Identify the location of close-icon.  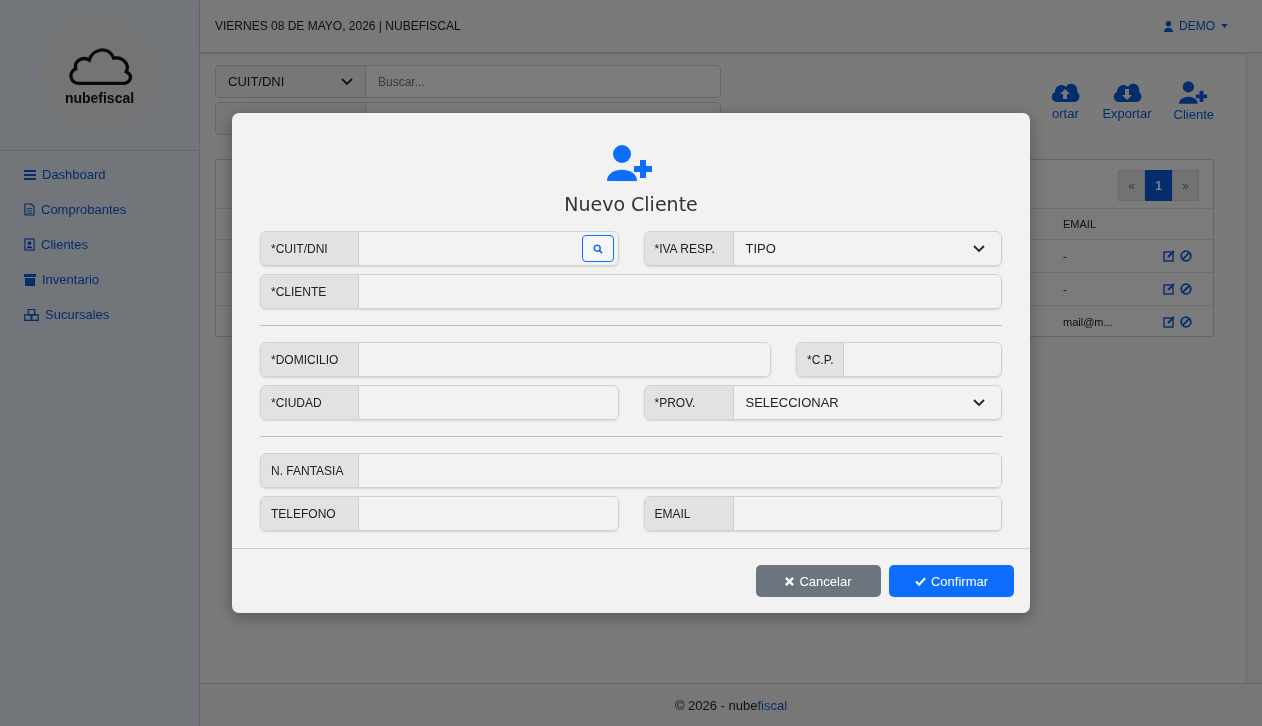
(790, 581).